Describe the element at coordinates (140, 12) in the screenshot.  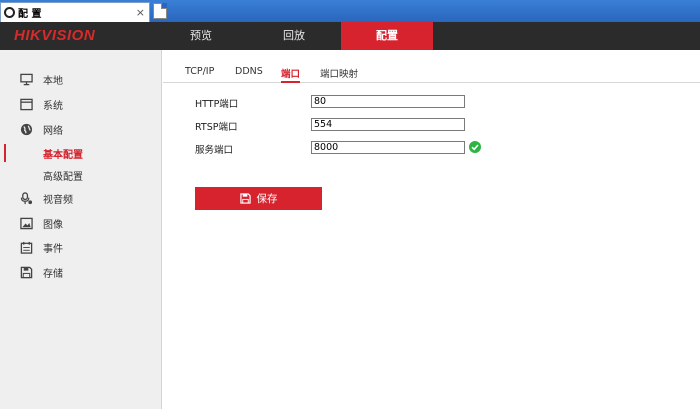
I see `tab-close-icon: ×` at that location.